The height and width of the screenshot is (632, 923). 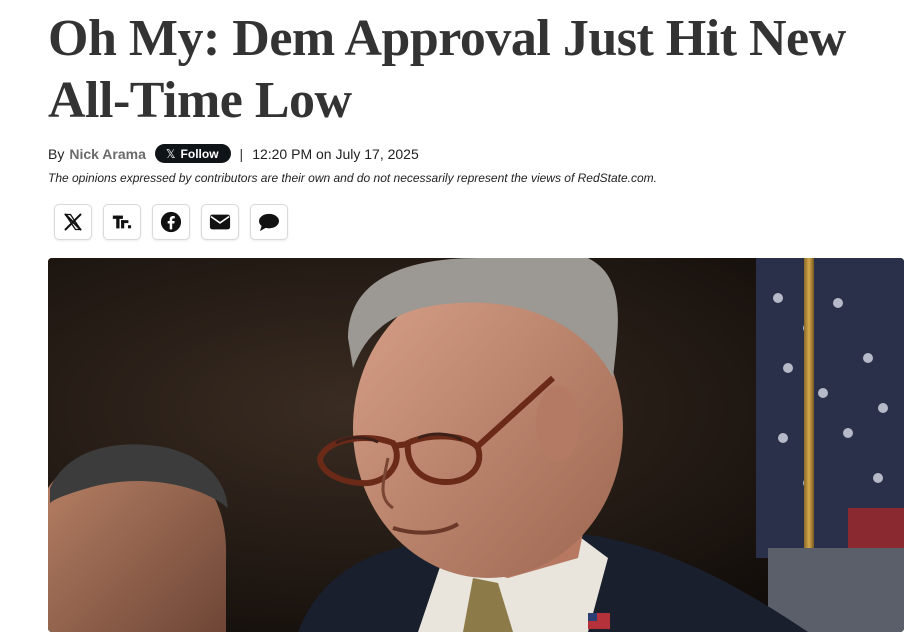 I want to click on follow-button: 𝕏 Follow, so click(x=192, y=153).